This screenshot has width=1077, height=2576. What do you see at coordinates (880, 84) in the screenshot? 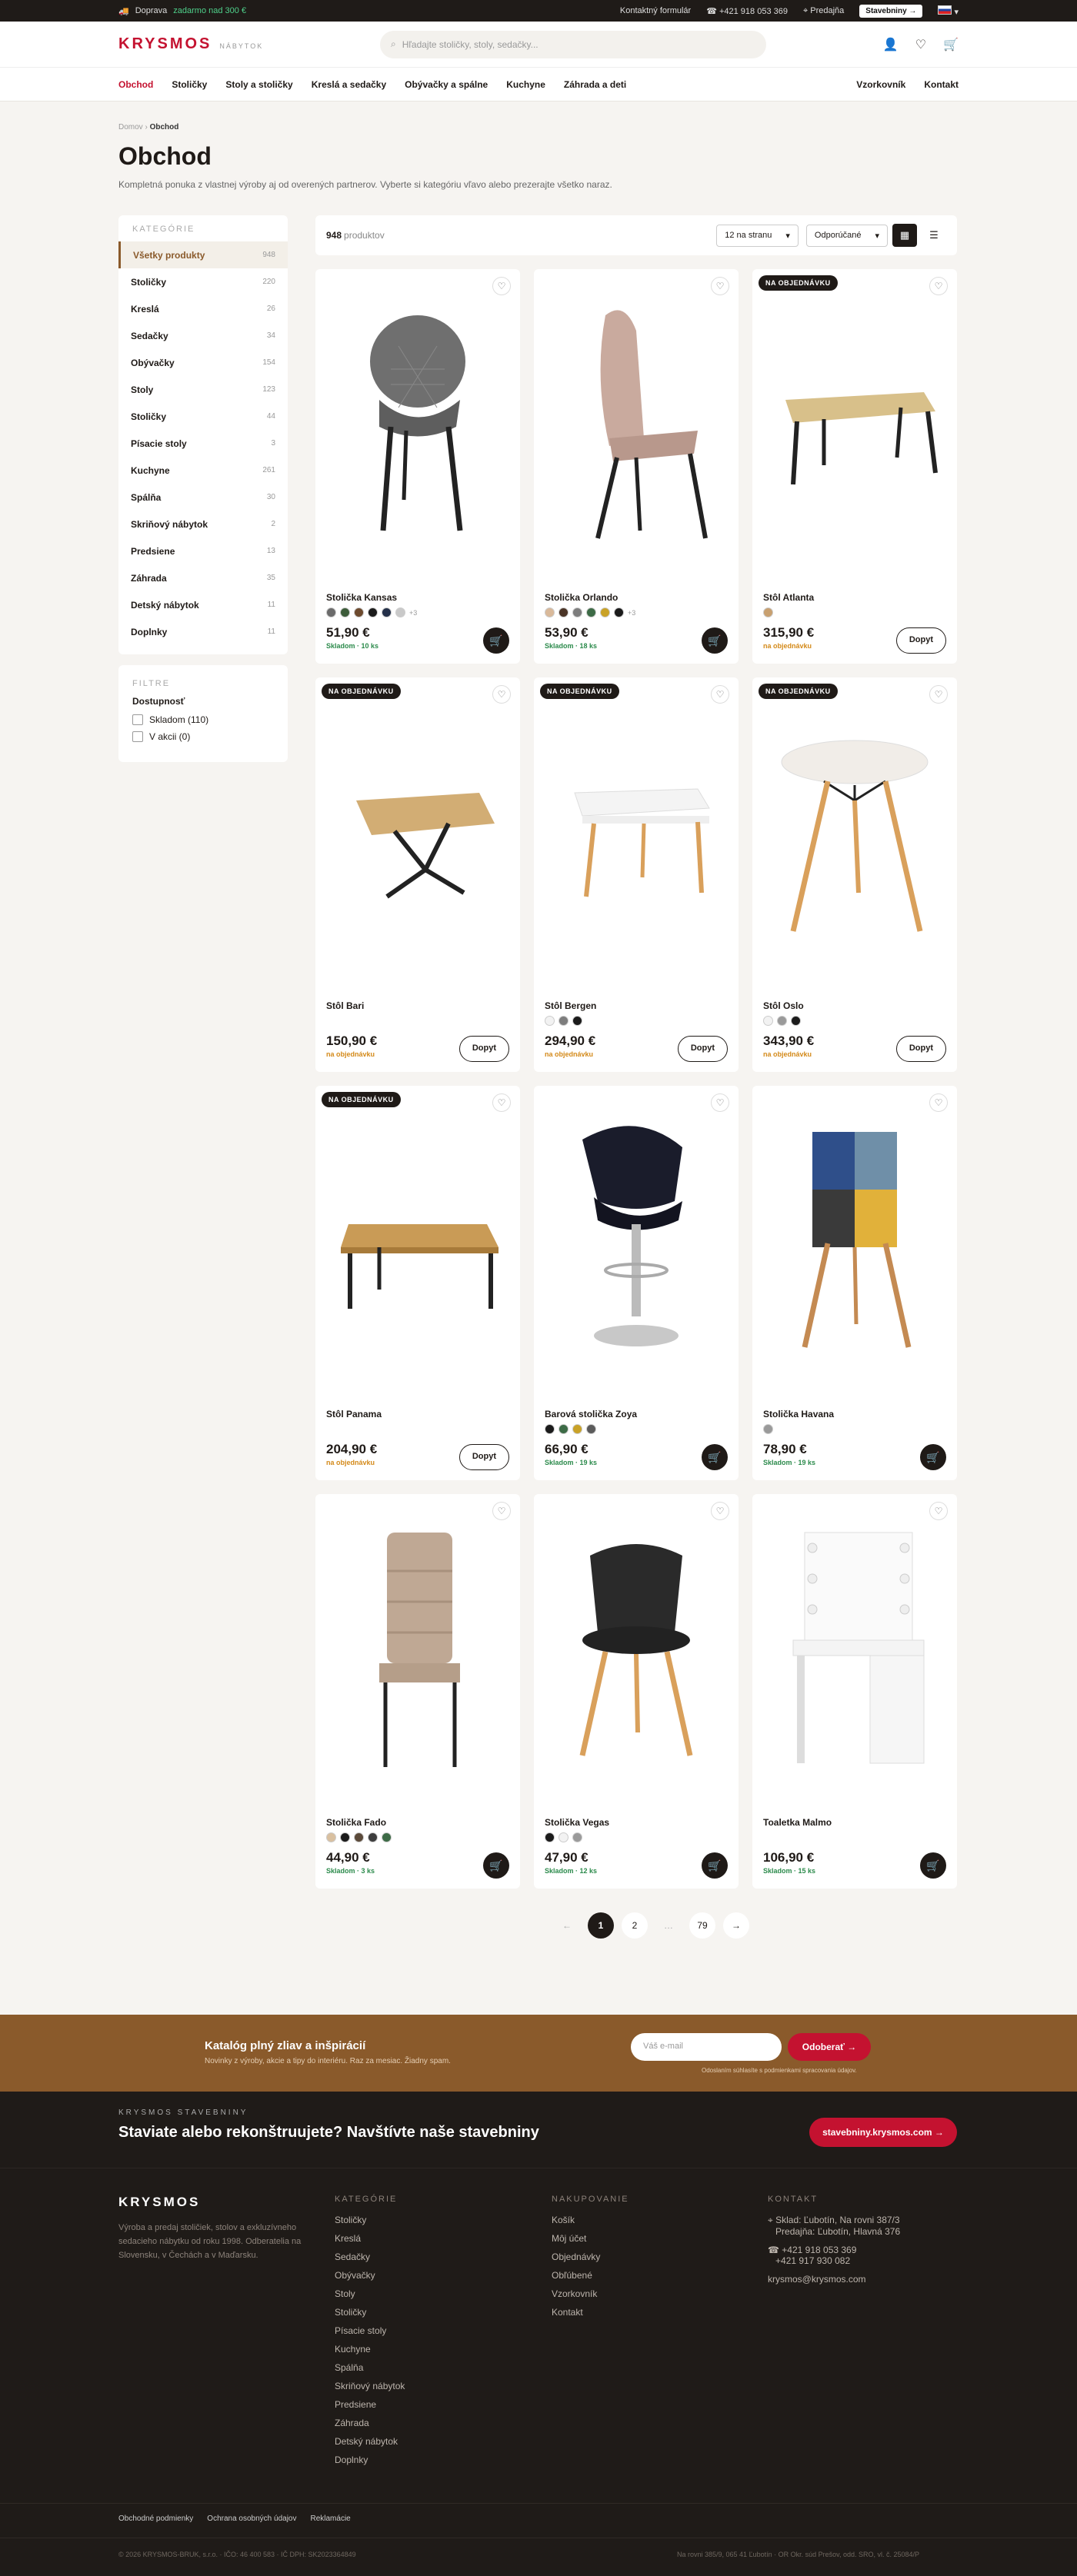
I see `nav-right-item-0: Vzorkovník` at bounding box center [880, 84].